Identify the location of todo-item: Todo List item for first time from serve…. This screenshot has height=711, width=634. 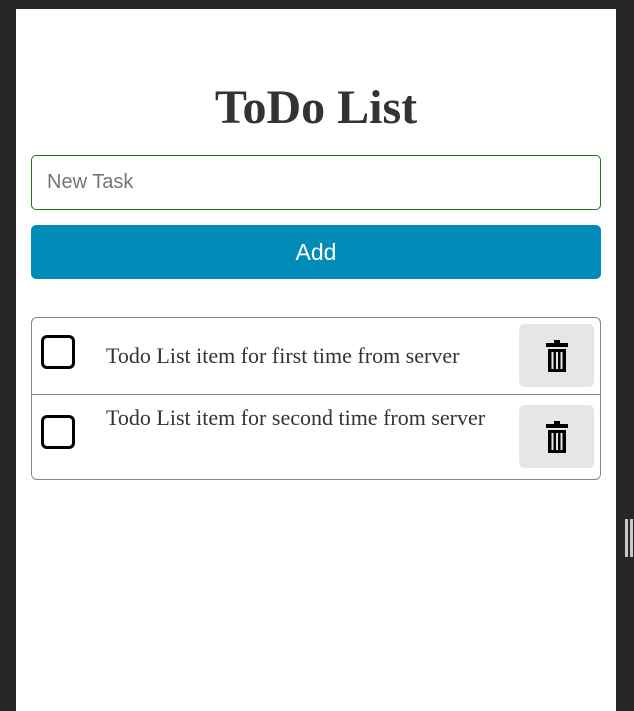
(316, 356).